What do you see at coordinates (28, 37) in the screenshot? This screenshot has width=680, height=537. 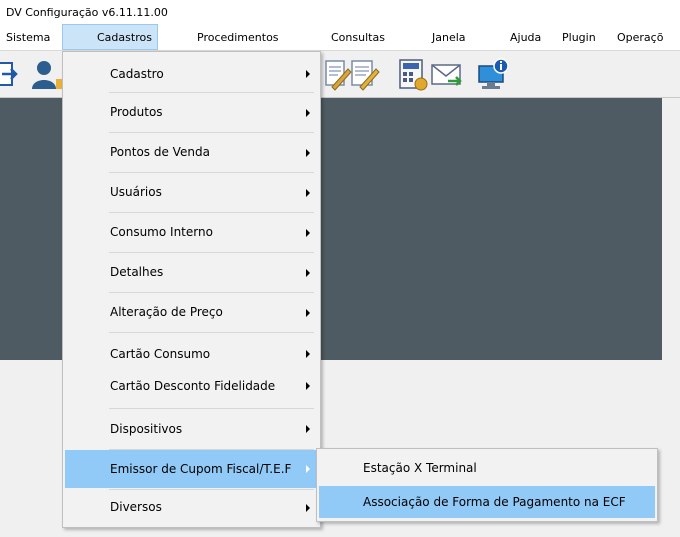 I see `menu-sistema: Sistema` at bounding box center [28, 37].